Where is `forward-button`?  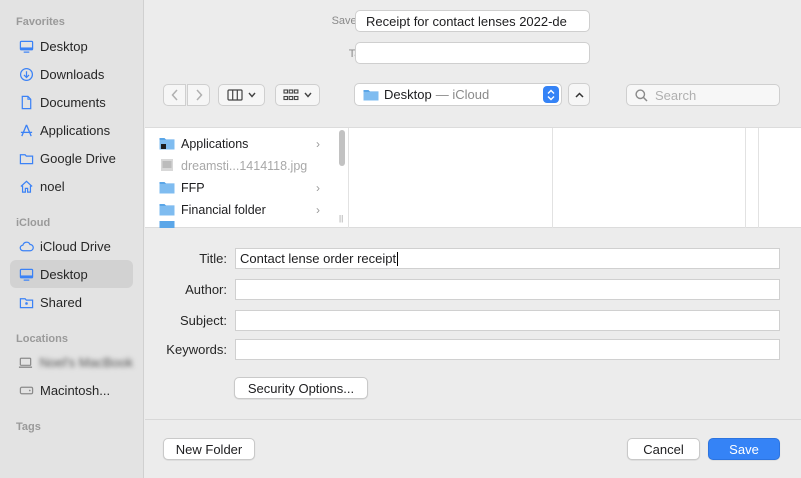
forward-button is located at coordinates (198, 95).